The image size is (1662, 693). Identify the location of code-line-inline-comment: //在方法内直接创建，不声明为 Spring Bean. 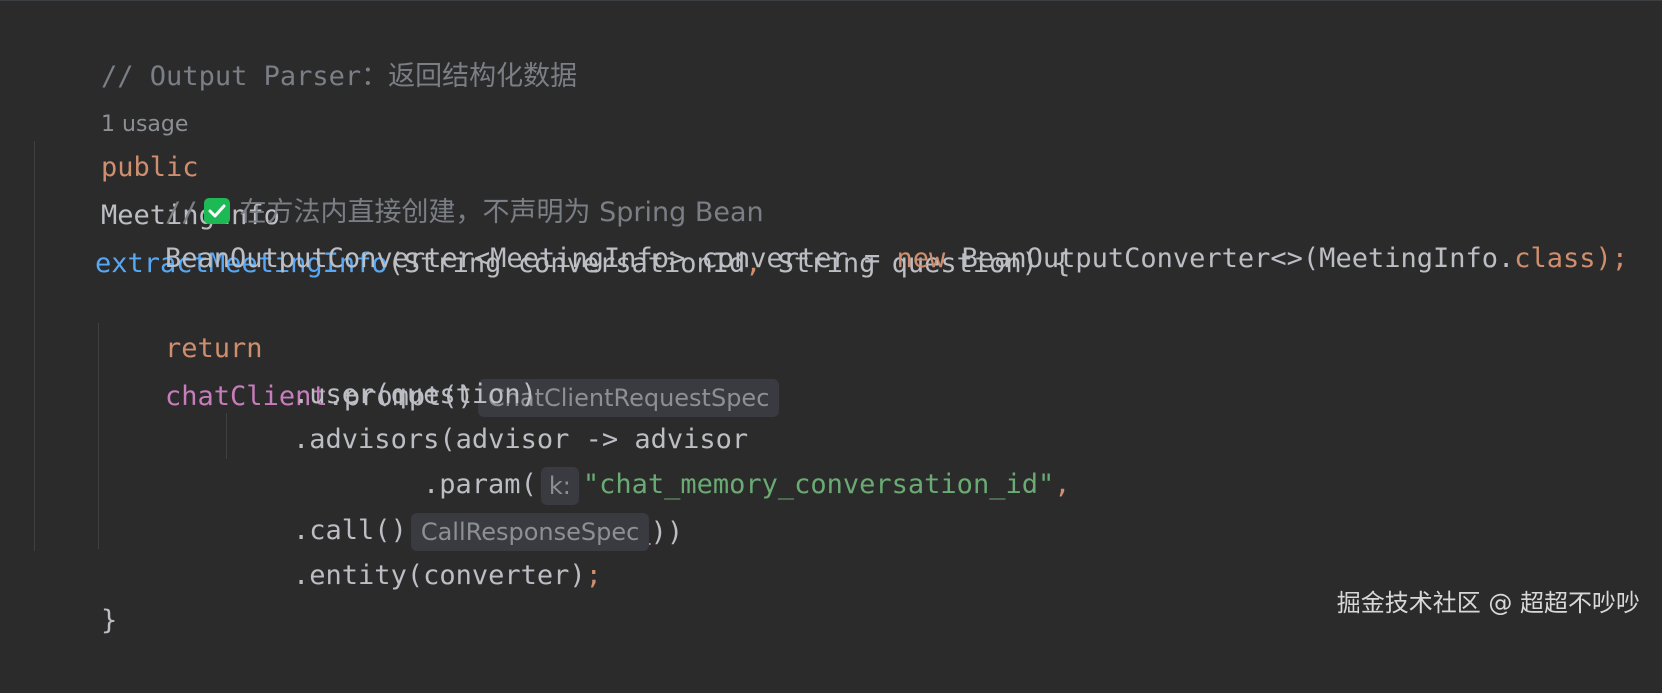
(432, 184).